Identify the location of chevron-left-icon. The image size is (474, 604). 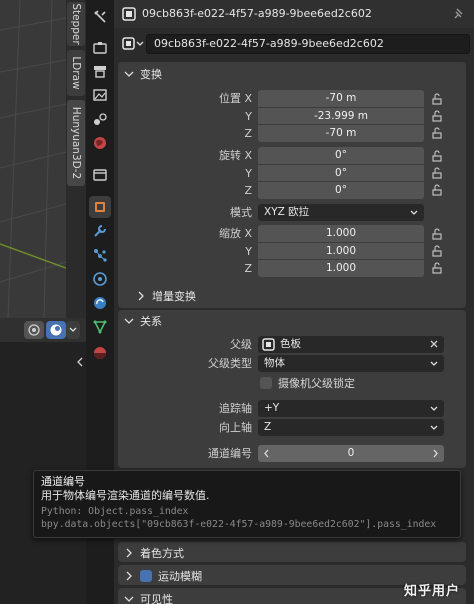
(266, 453).